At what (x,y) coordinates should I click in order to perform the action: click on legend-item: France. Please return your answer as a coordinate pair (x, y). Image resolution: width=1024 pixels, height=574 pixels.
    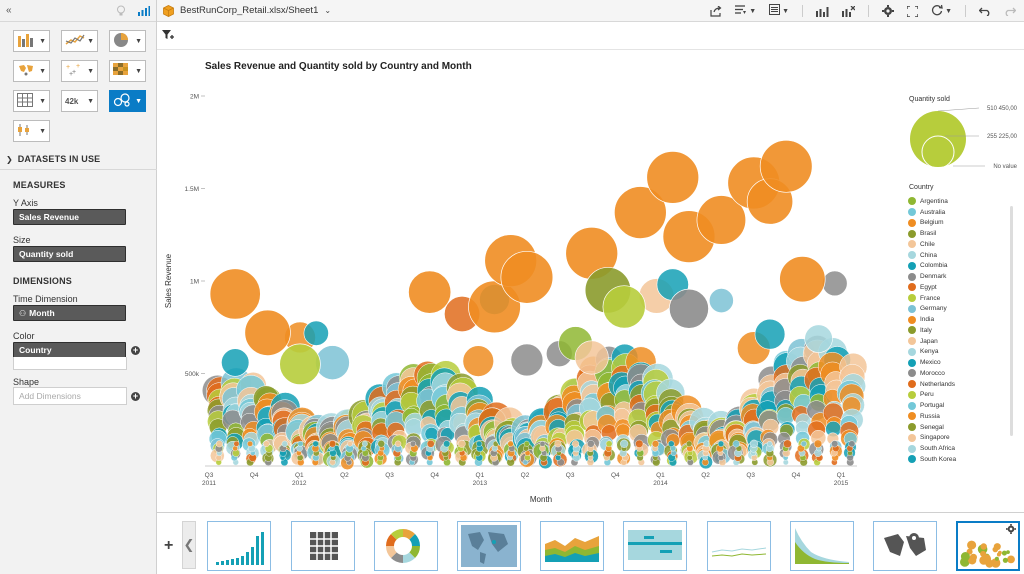
    Looking at the image, I should click on (958, 298).